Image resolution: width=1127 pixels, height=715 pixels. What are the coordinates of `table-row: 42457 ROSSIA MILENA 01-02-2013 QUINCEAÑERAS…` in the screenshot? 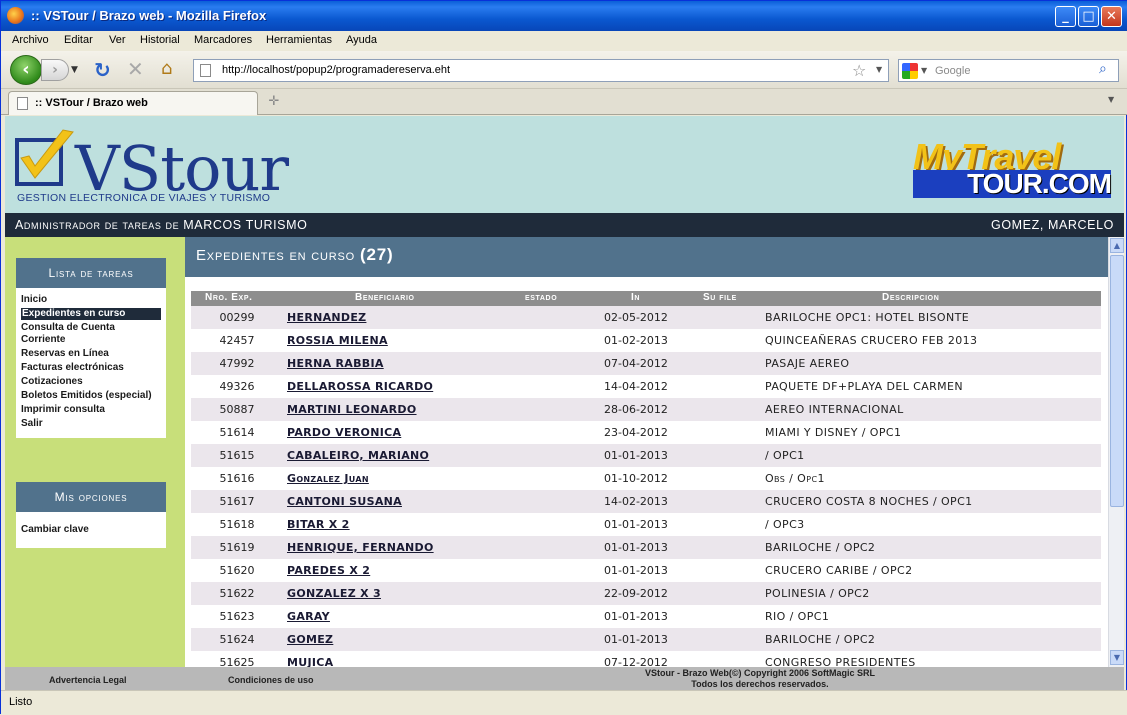 It's located at (646, 340).